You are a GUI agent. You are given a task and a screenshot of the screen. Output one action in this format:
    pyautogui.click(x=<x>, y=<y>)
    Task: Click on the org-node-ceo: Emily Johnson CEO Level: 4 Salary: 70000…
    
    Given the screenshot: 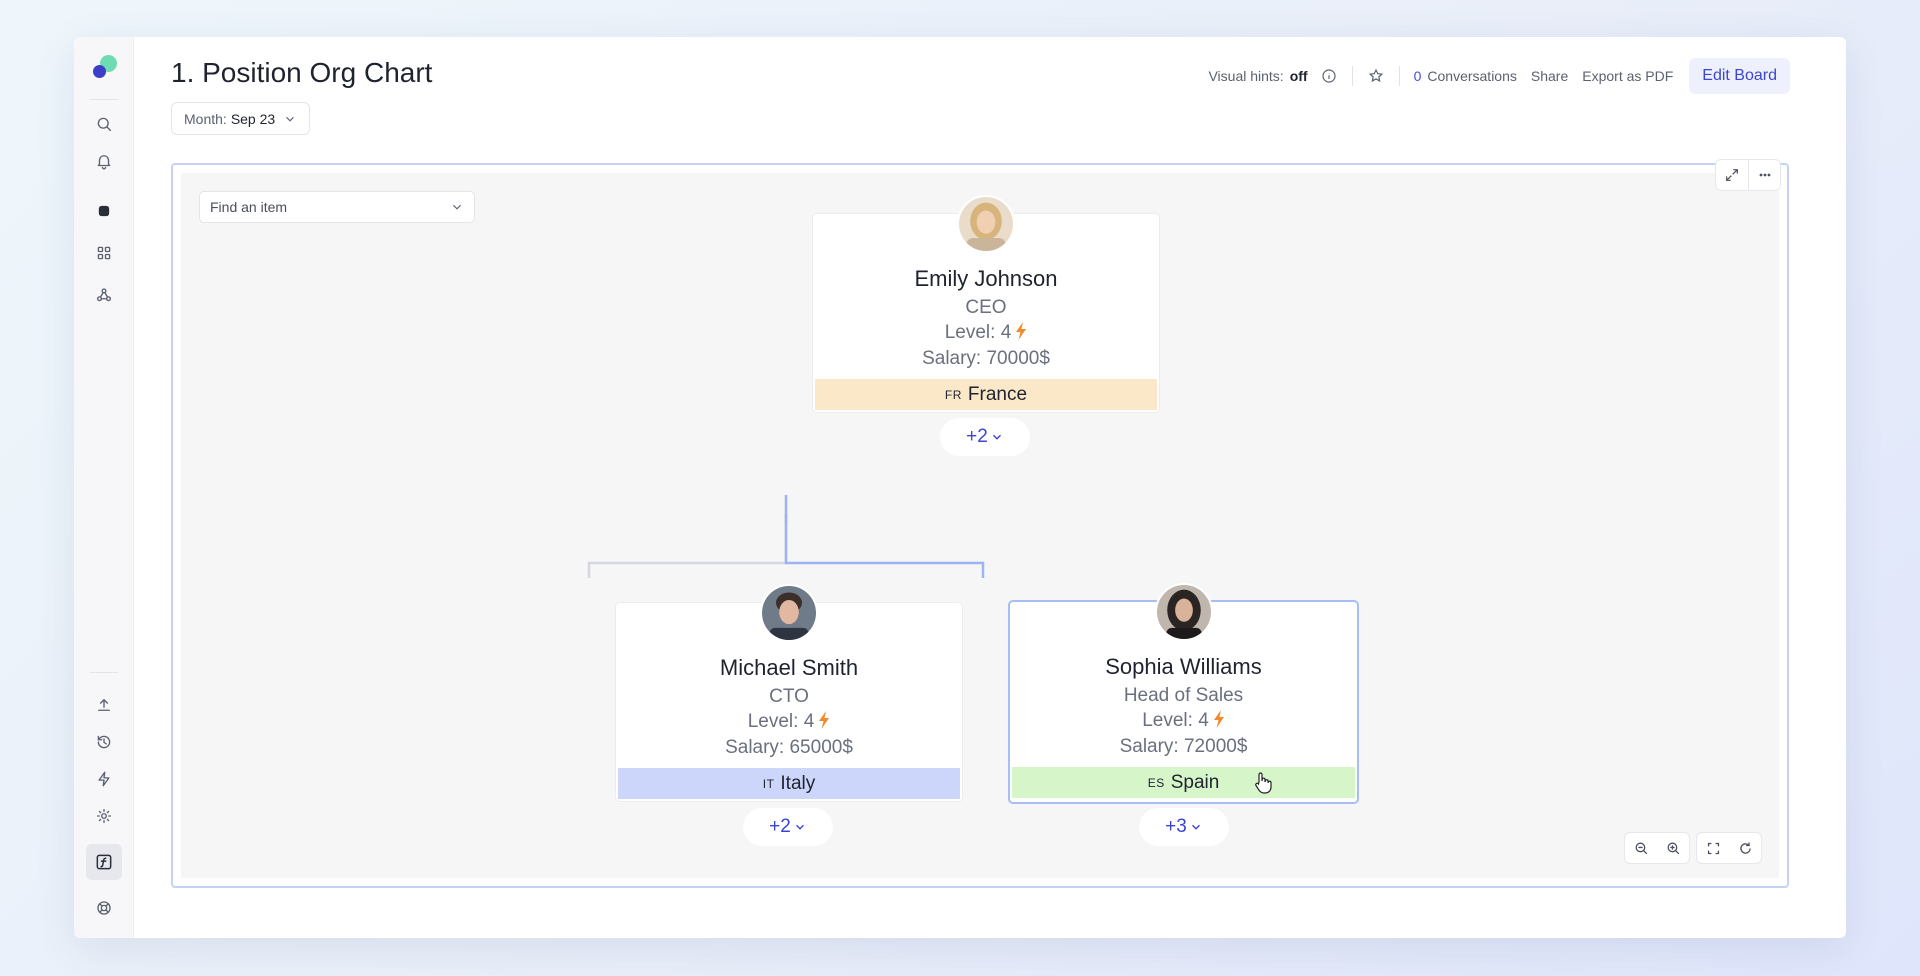 What is the action you would take?
    pyautogui.click(x=986, y=304)
    